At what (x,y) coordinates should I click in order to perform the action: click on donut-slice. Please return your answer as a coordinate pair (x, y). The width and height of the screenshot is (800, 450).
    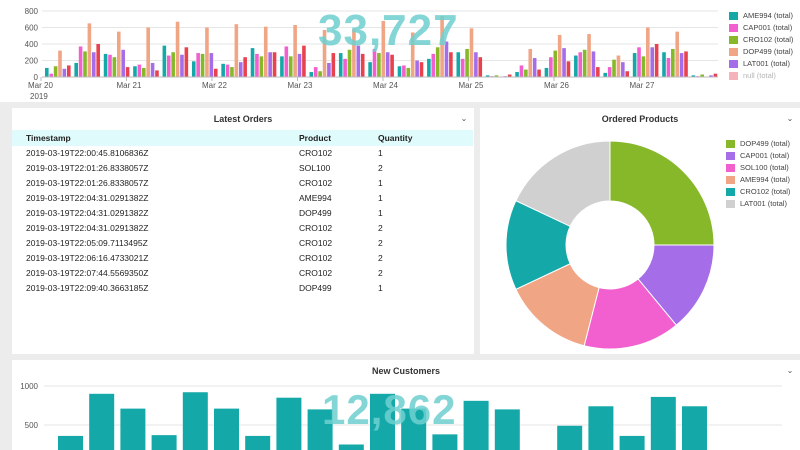
    Looking at the image, I should click on (662, 193).